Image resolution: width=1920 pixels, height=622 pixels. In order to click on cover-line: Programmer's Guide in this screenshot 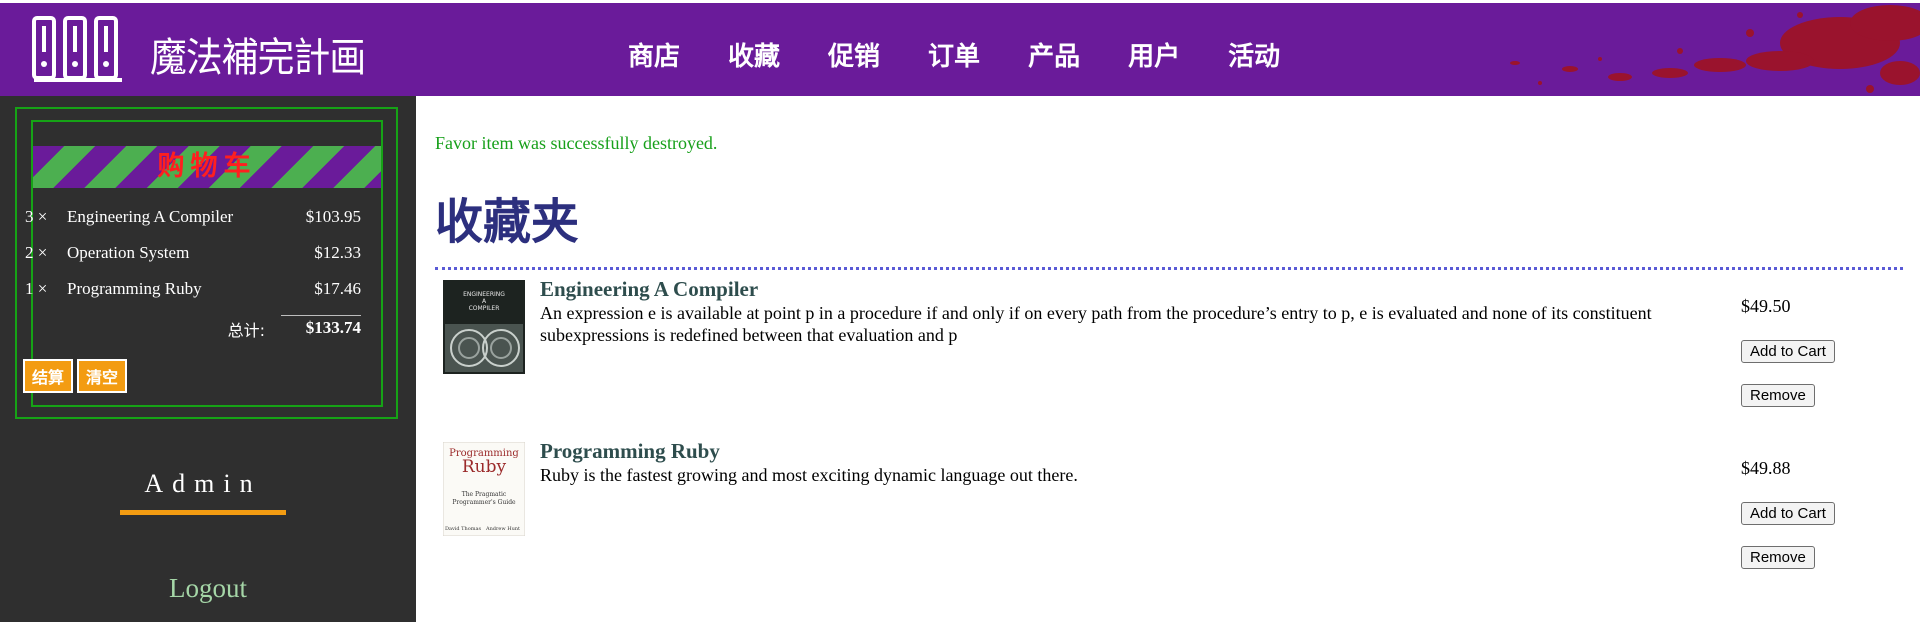, I will do `click(484, 502)`.